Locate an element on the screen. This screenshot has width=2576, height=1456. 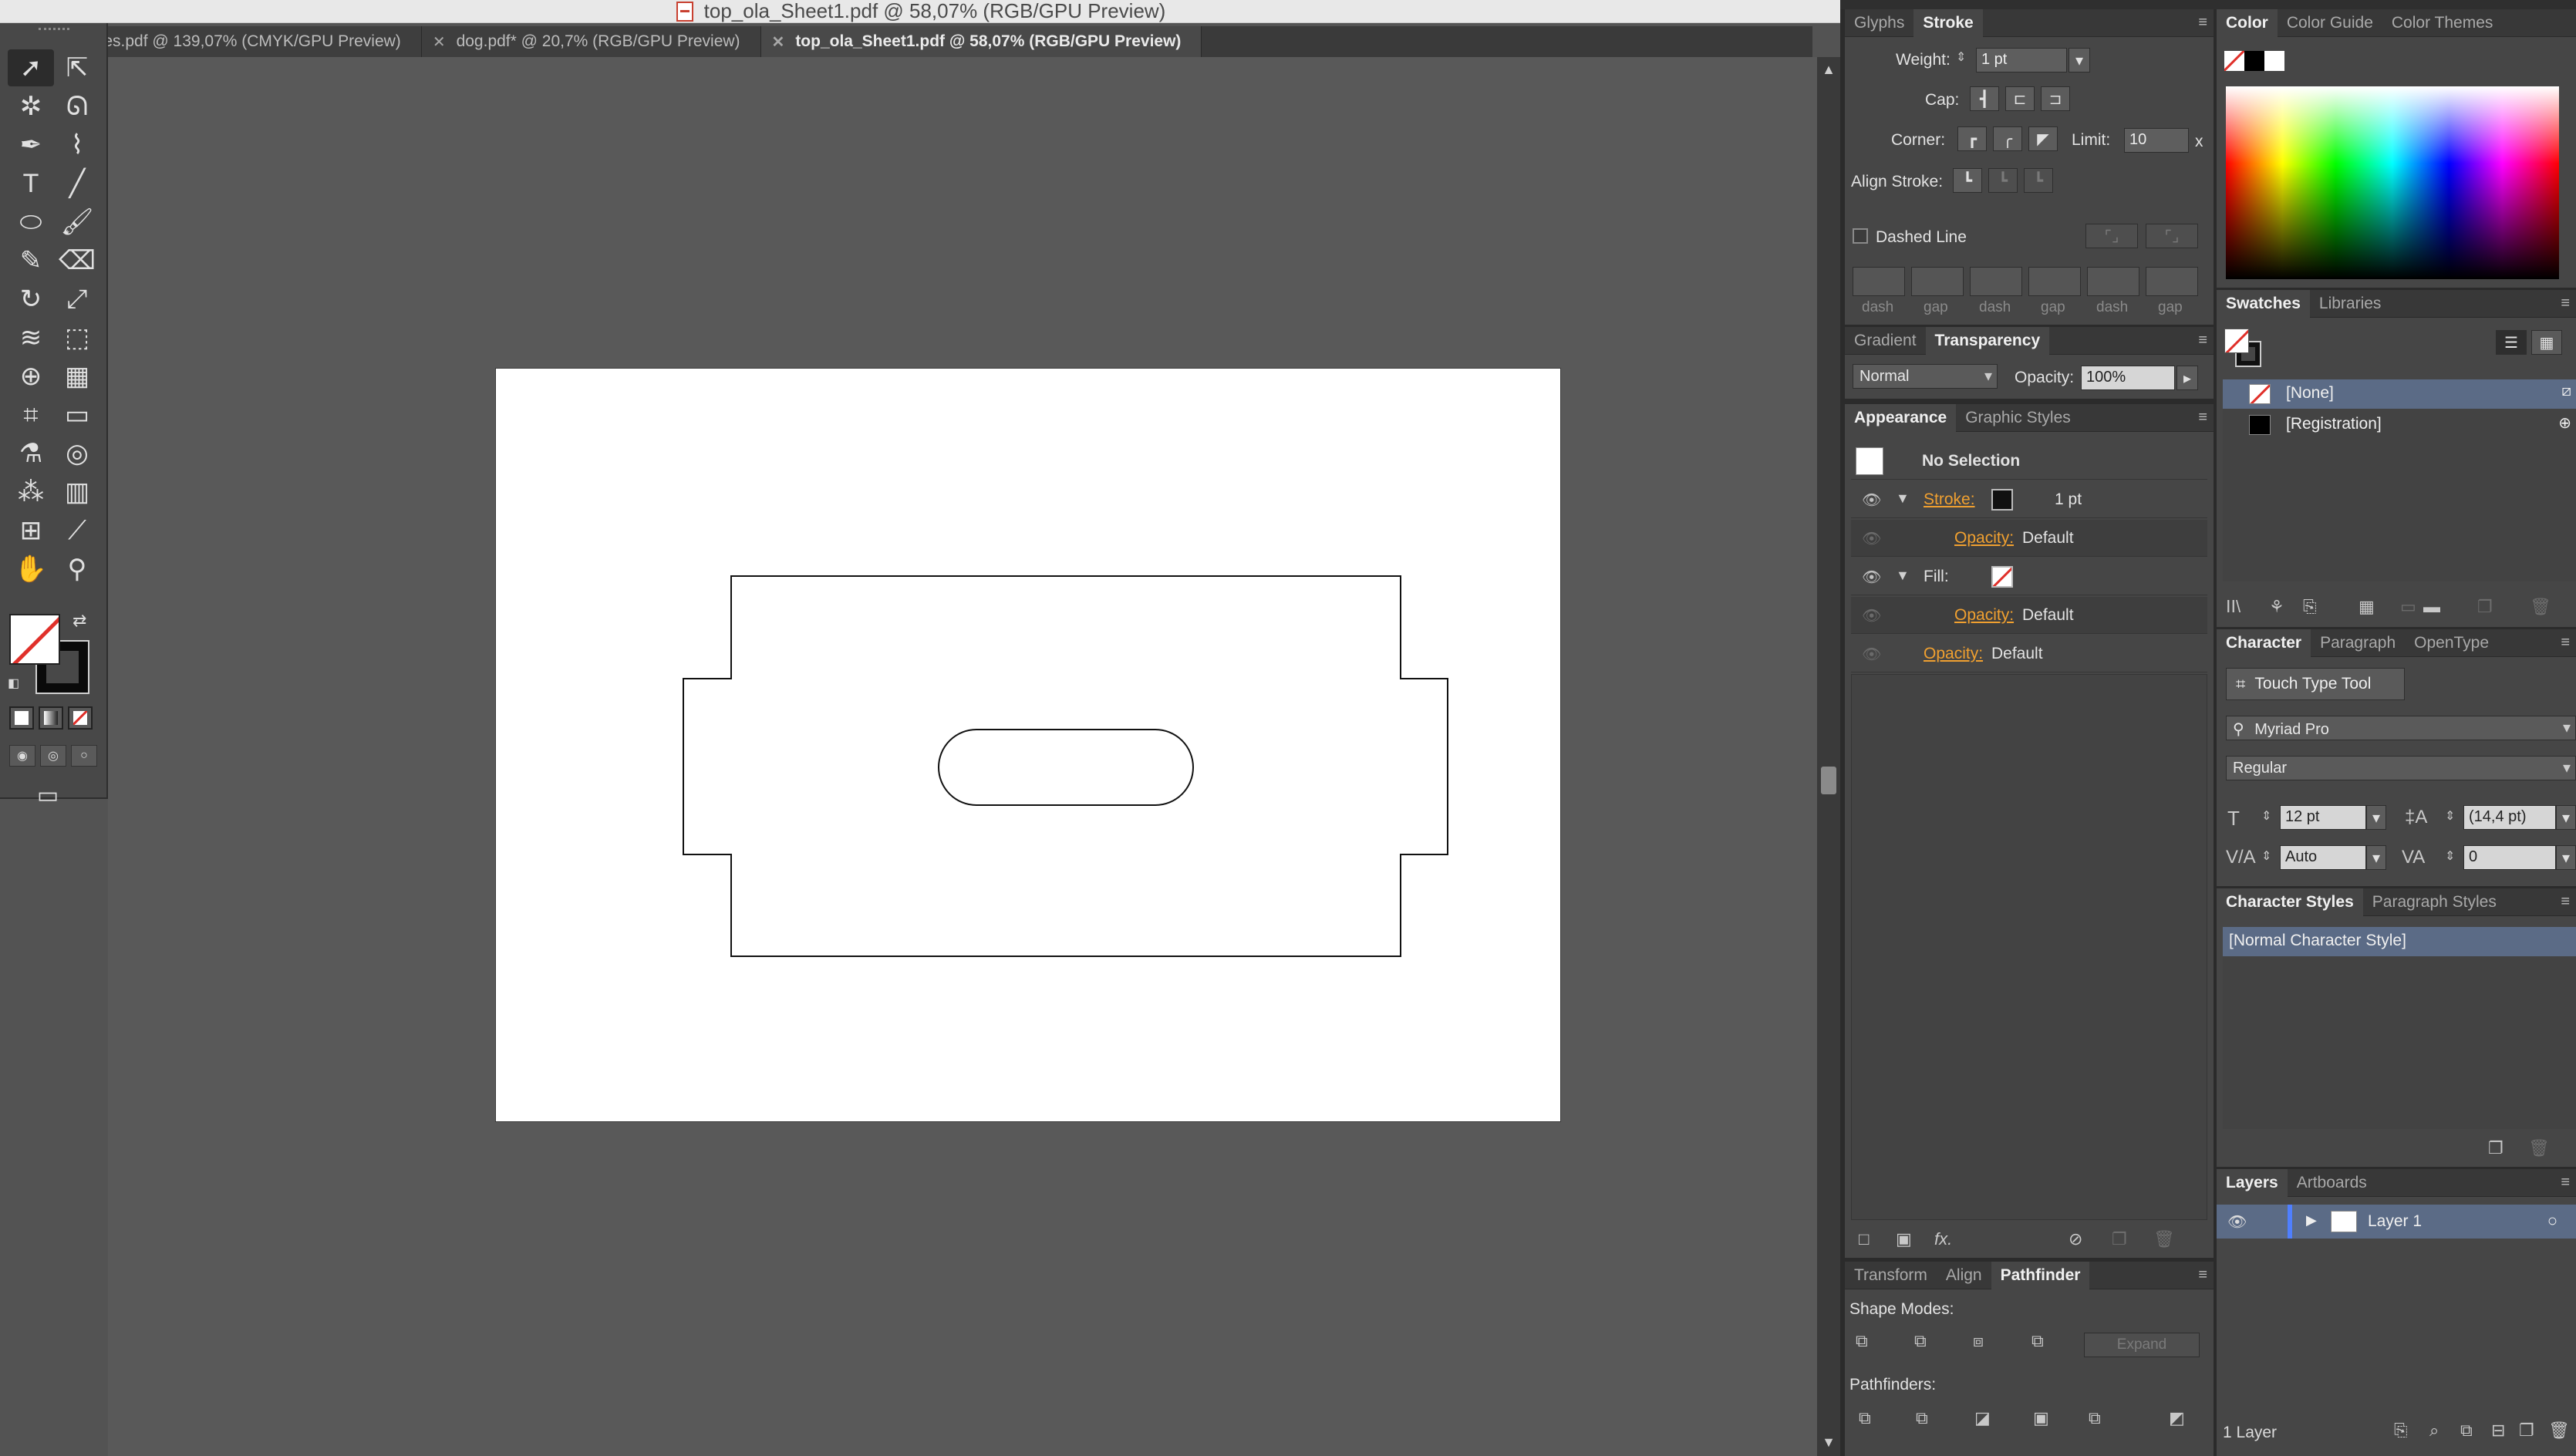
opacity-input: 100% is located at coordinates (2128, 378).